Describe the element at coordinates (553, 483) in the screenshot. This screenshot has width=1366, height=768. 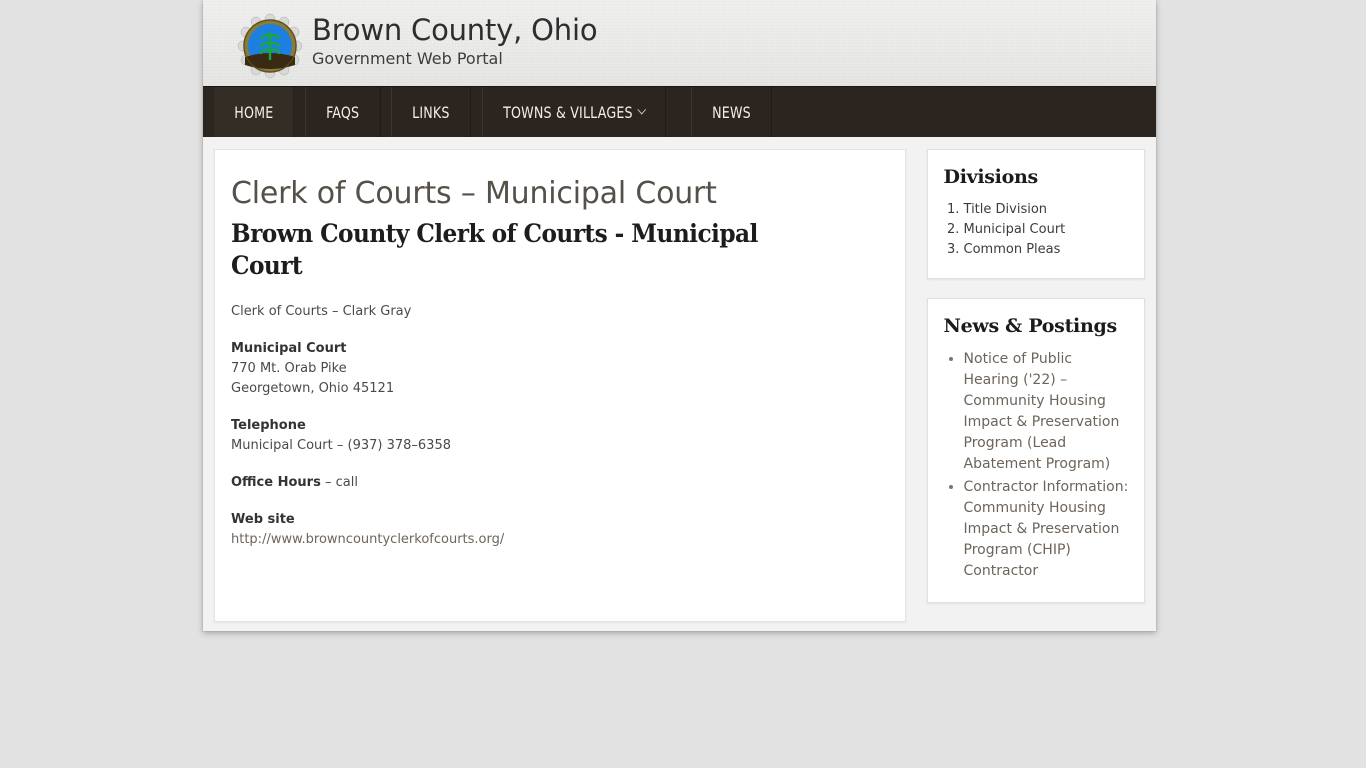
I see `office-hours-block: Office Hours – call` at that location.